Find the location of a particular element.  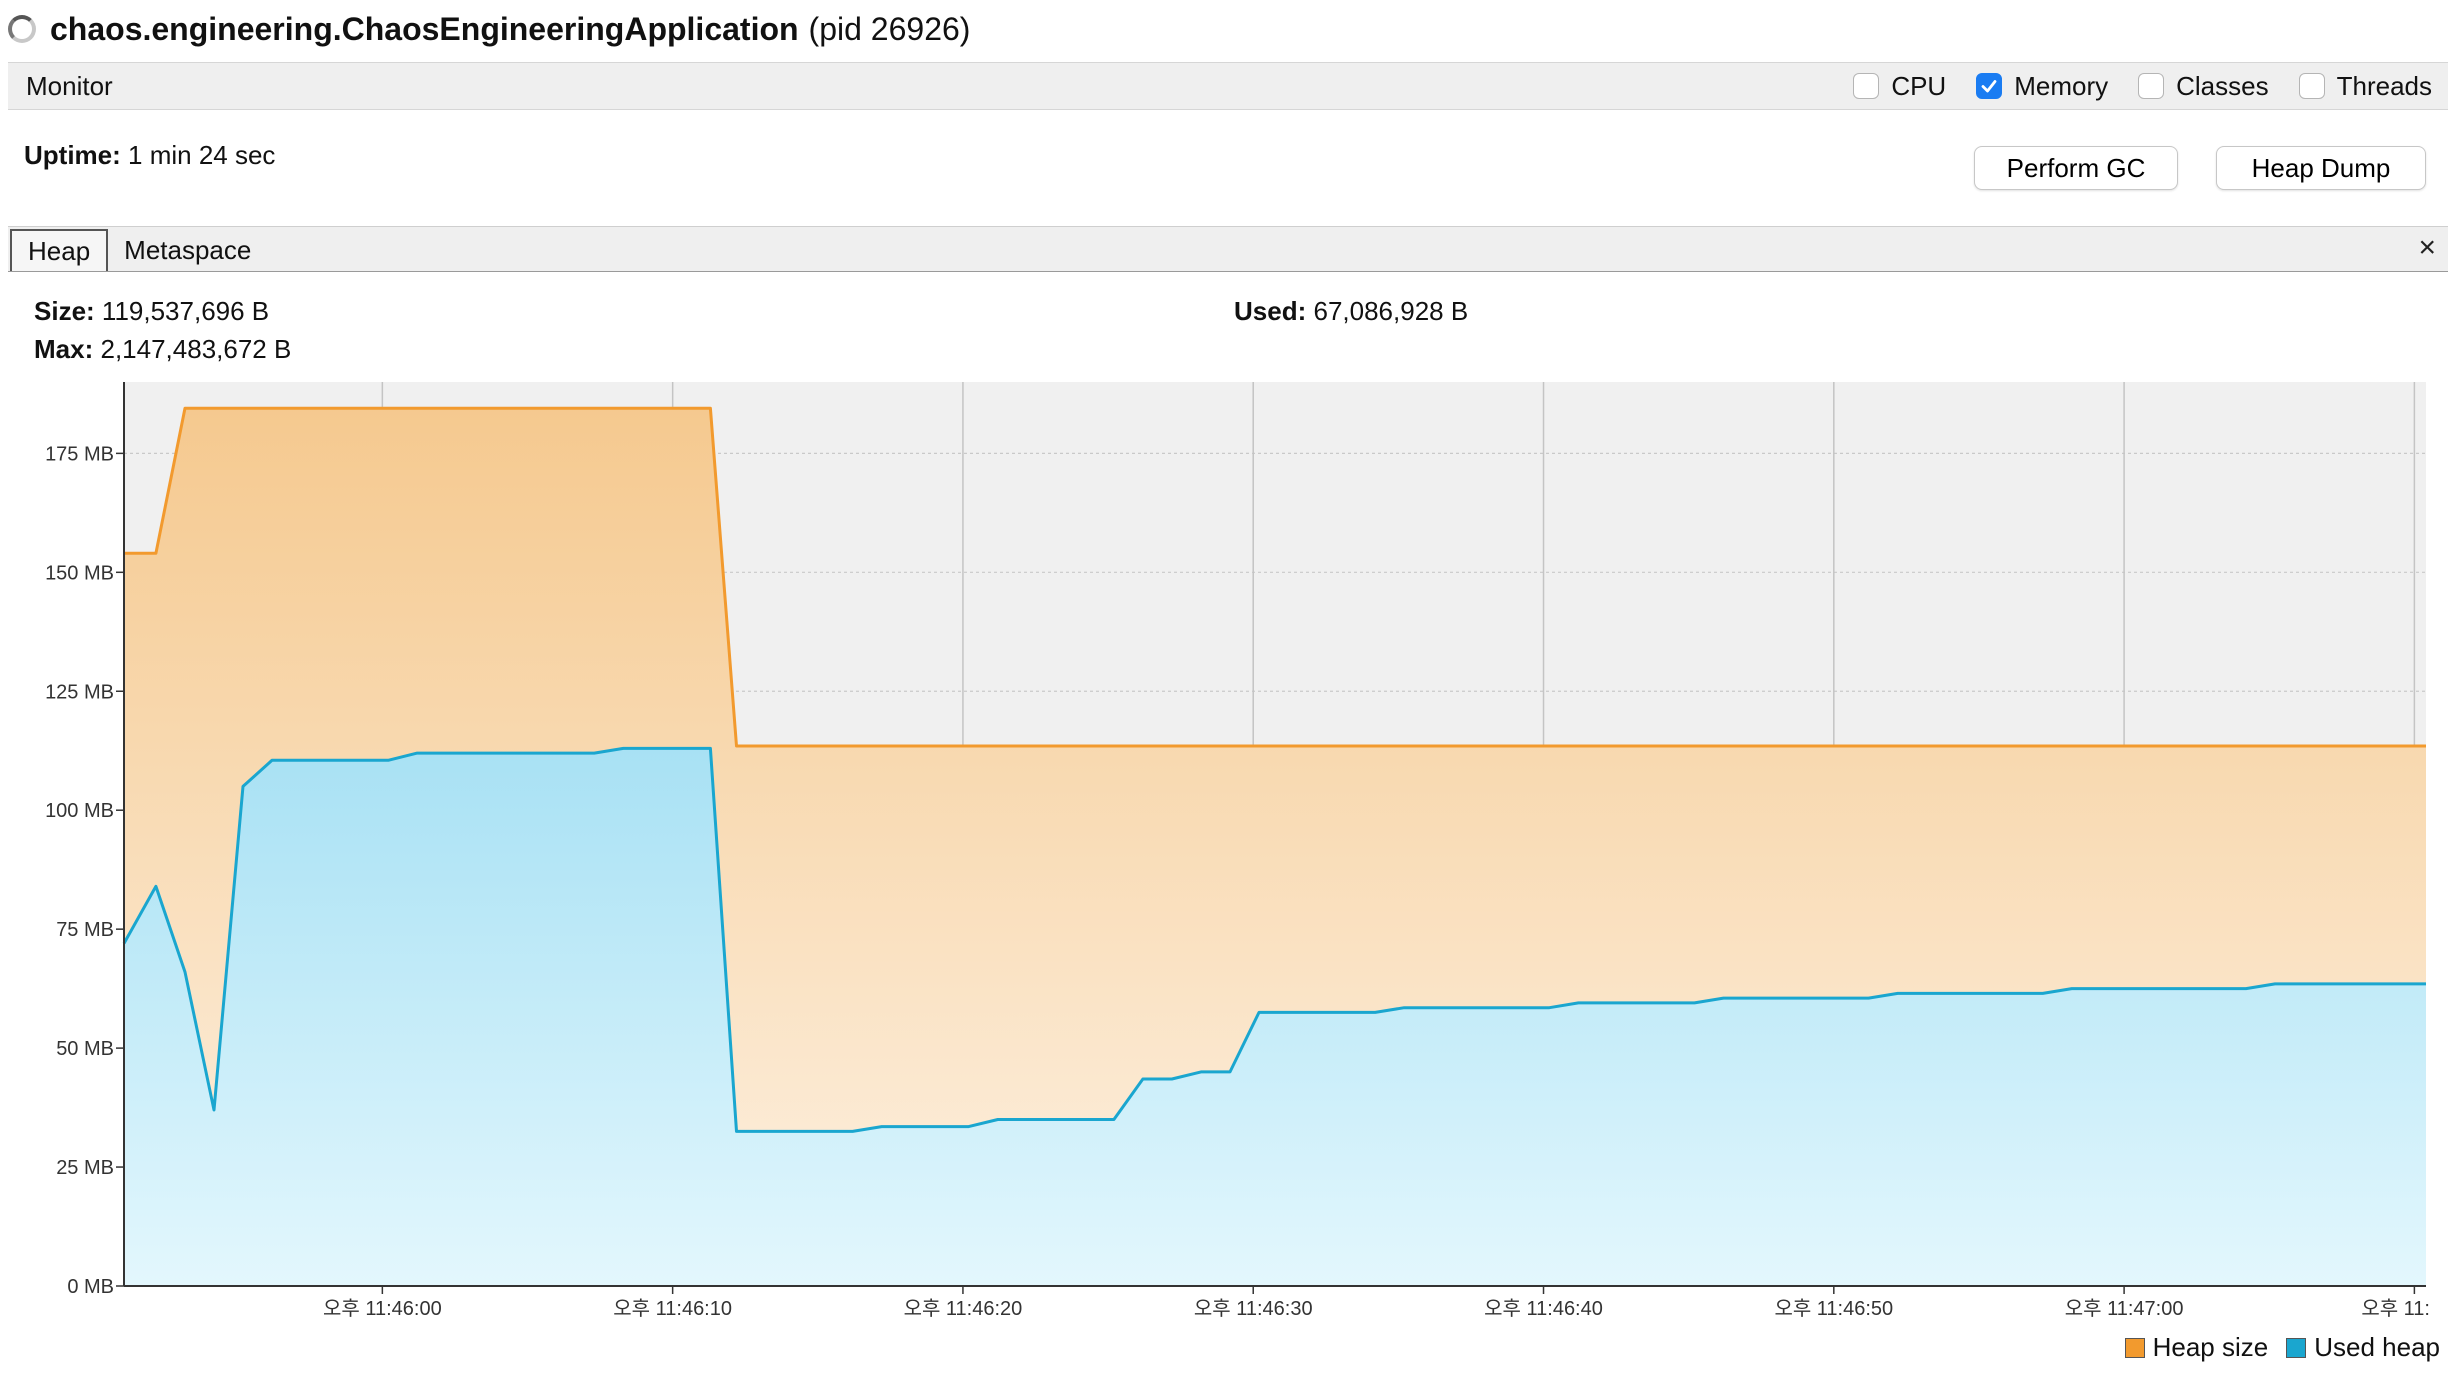

legend-used-heap-label: Used heap is located at coordinates (2377, 1347).